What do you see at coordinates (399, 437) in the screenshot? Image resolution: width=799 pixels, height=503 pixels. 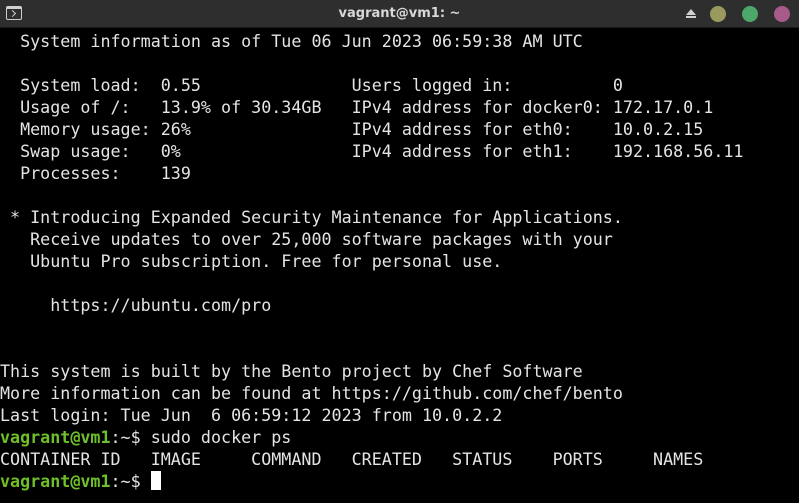 I see `command-line: vagrant@vm1:~$ sudo docker ps` at bounding box center [399, 437].